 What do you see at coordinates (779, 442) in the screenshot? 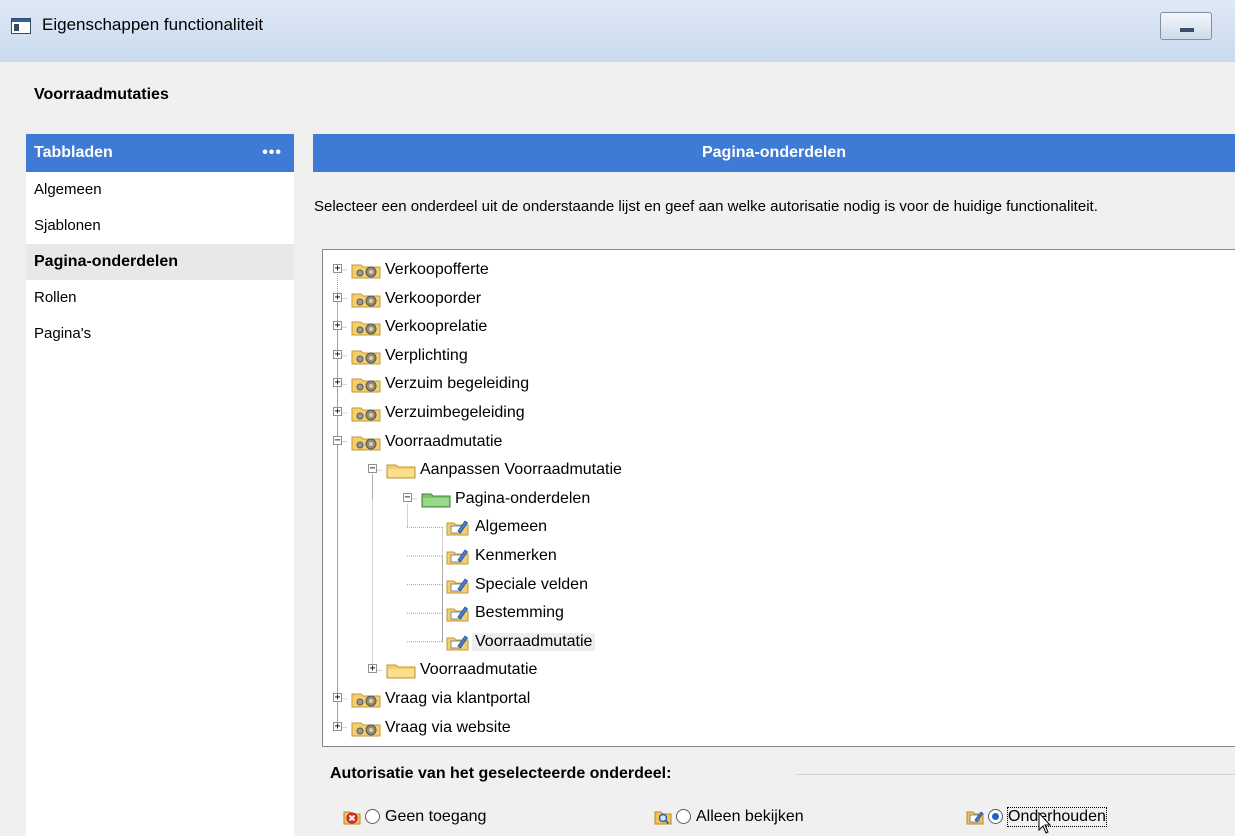
I see `tree-node: − Voorraadmutatie` at bounding box center [779, 442].